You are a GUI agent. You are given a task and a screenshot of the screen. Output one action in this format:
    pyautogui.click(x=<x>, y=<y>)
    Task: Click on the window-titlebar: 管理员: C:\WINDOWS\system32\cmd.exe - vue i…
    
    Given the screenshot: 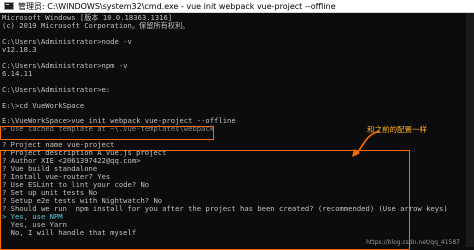 What is the action you would take?
    pyautogui.click(x=237, y=6)
    